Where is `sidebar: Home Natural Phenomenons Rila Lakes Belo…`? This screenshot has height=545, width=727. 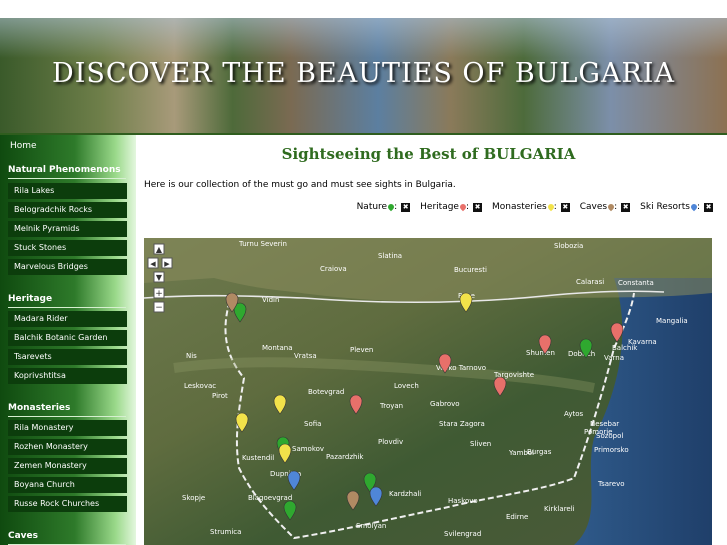
sidebar: Home Natural Phenomenons Rila Lakes Belo… is located at coordinates (68, 340).